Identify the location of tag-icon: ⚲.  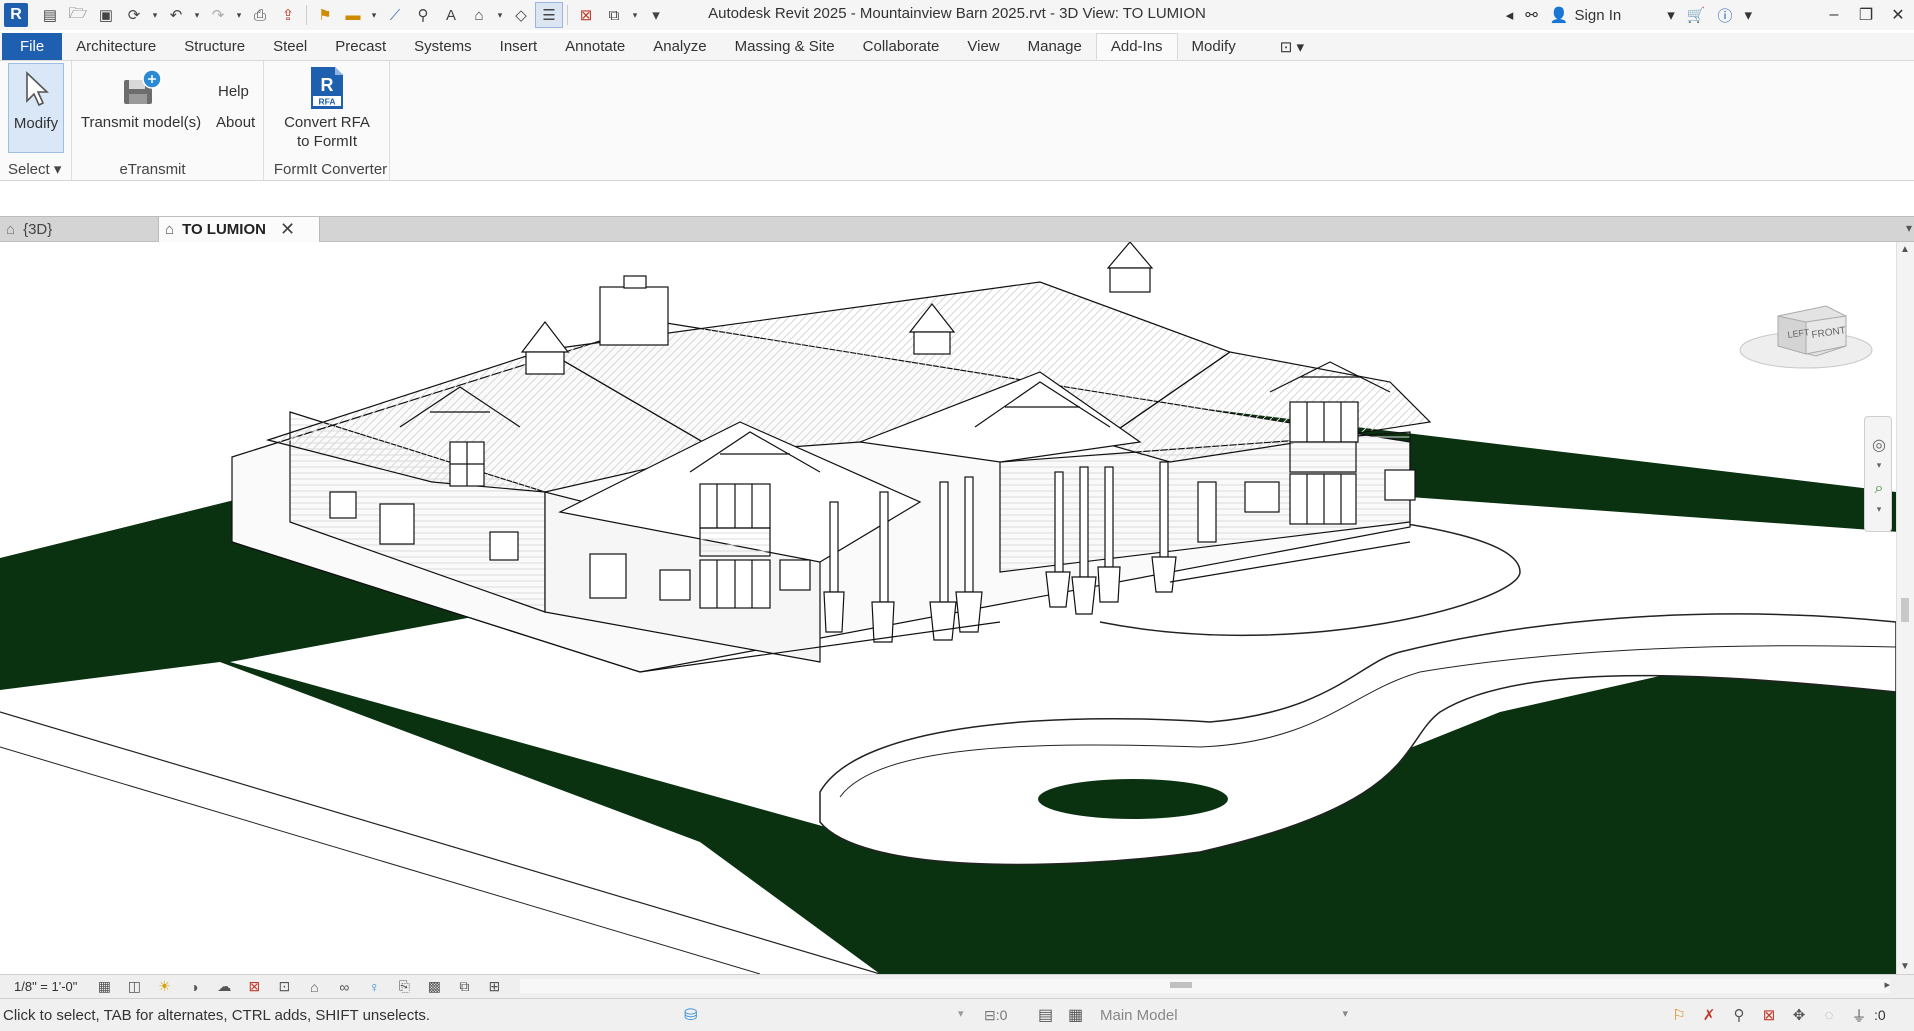
(423, 15).